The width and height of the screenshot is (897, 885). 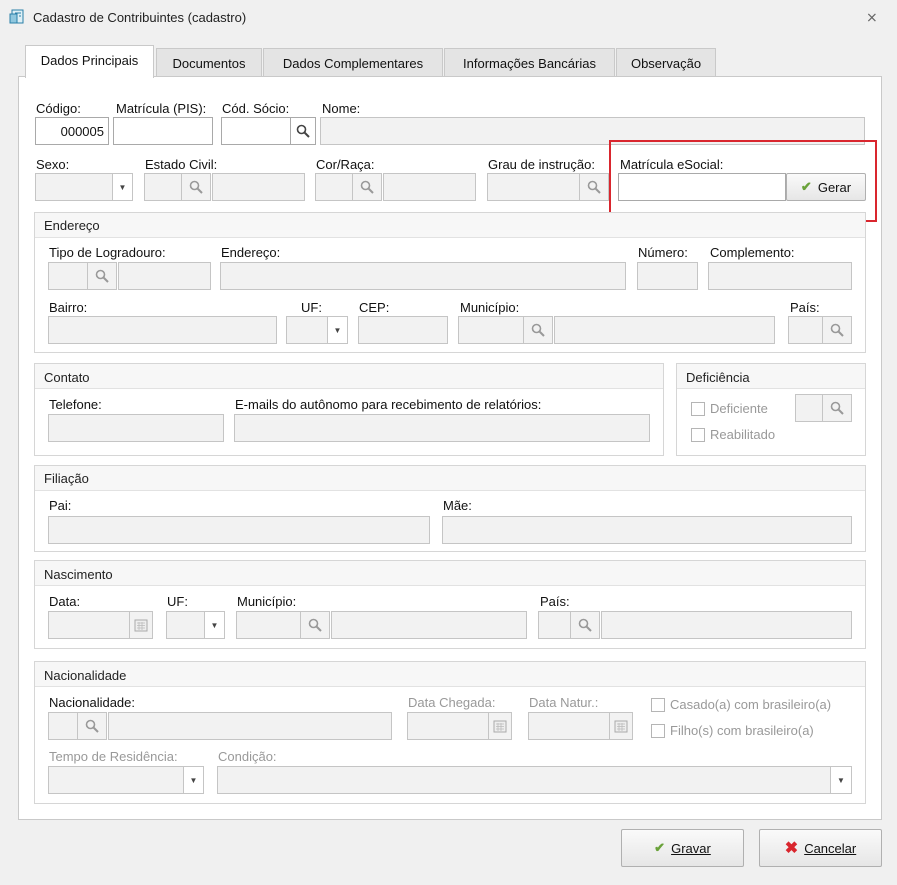 What do you see at coordinates (258, 187) in the screenshot?
I see `estado-civil-desc-input` at bounding box center [258, 187].